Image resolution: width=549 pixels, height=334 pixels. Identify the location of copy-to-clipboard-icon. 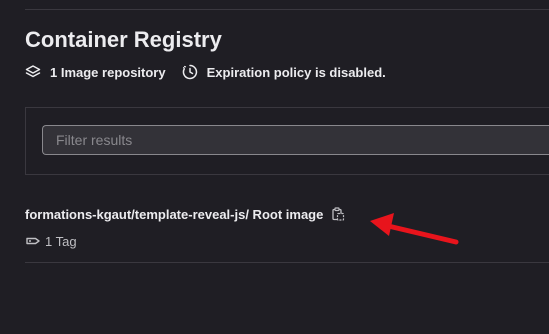
(338, 214).